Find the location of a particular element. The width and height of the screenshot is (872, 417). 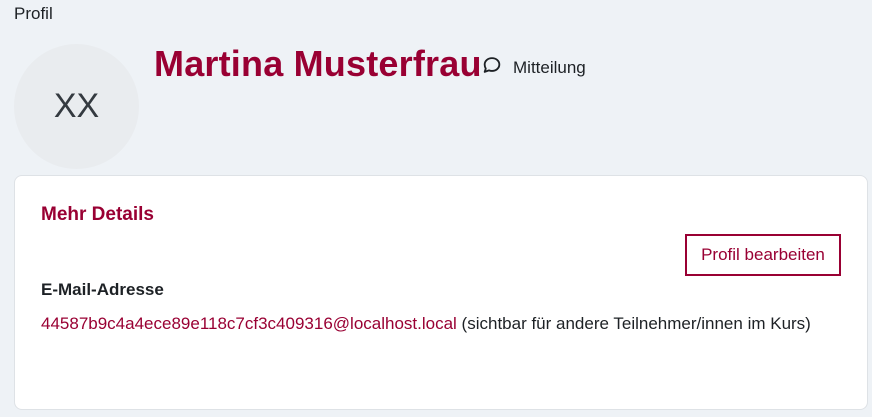

avatar-initials: XX is located at coordinates (76, 106).